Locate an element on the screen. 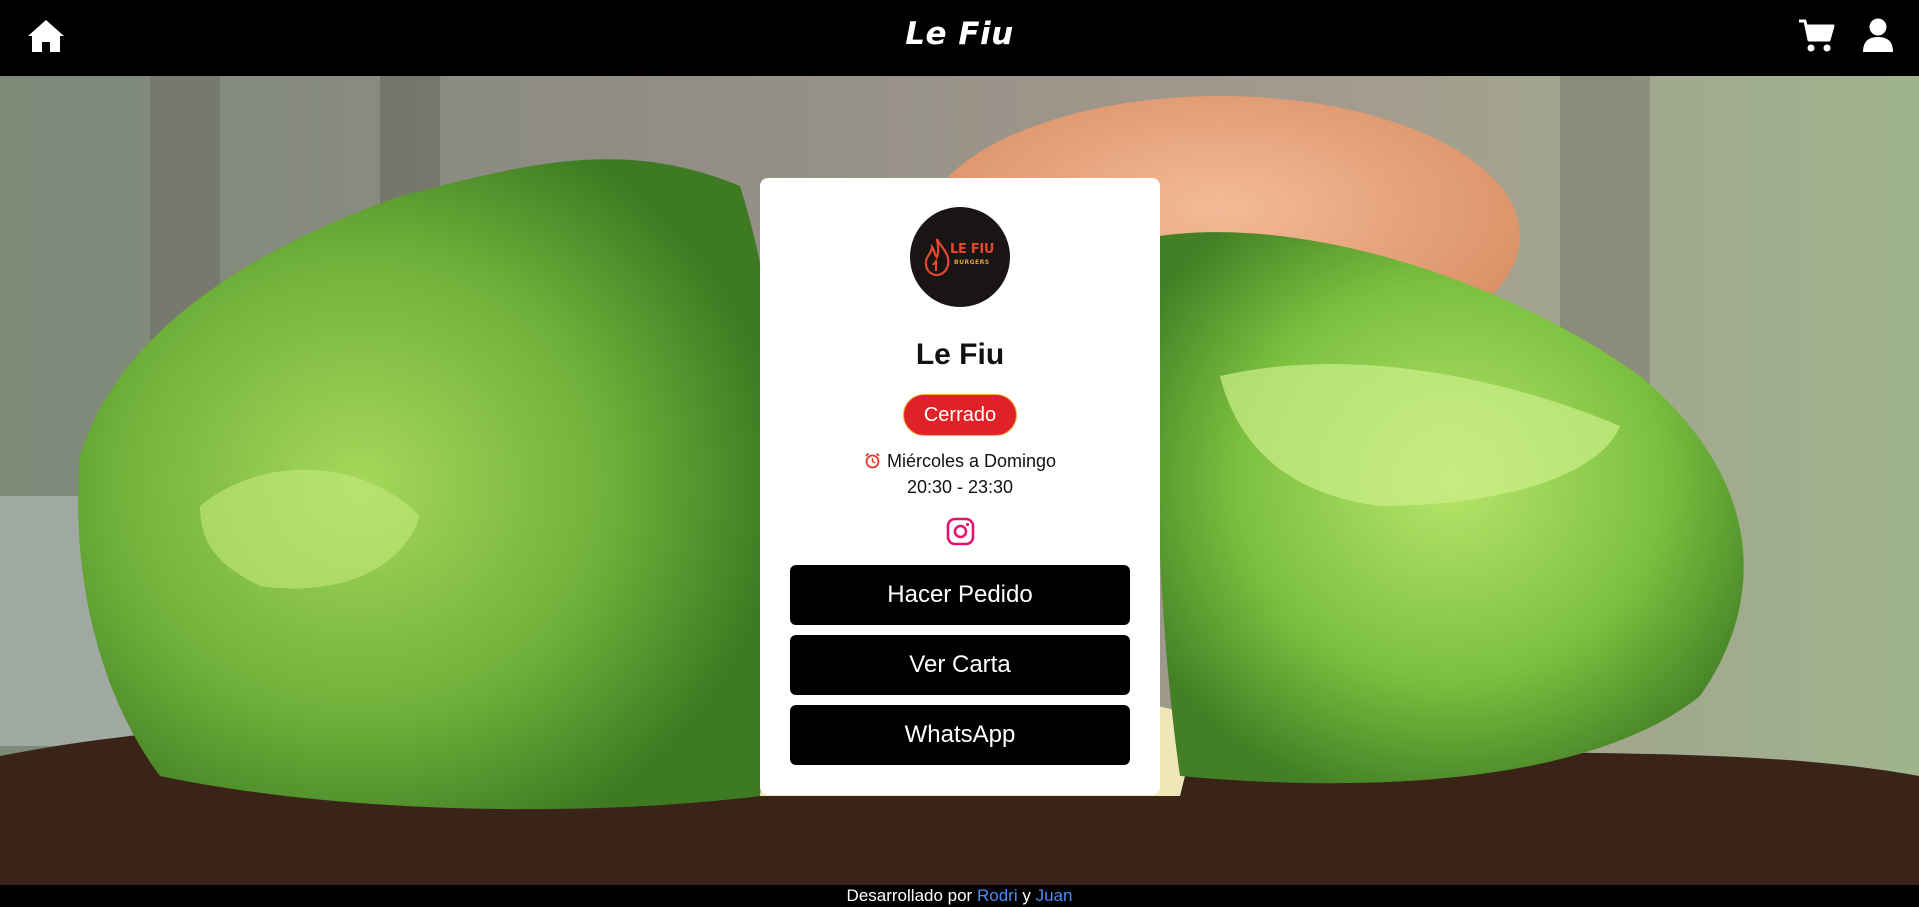 The width and height of the screenshot is (1919, 907). logo-sub-text: BURGERS is located at coordinates (972, 262).